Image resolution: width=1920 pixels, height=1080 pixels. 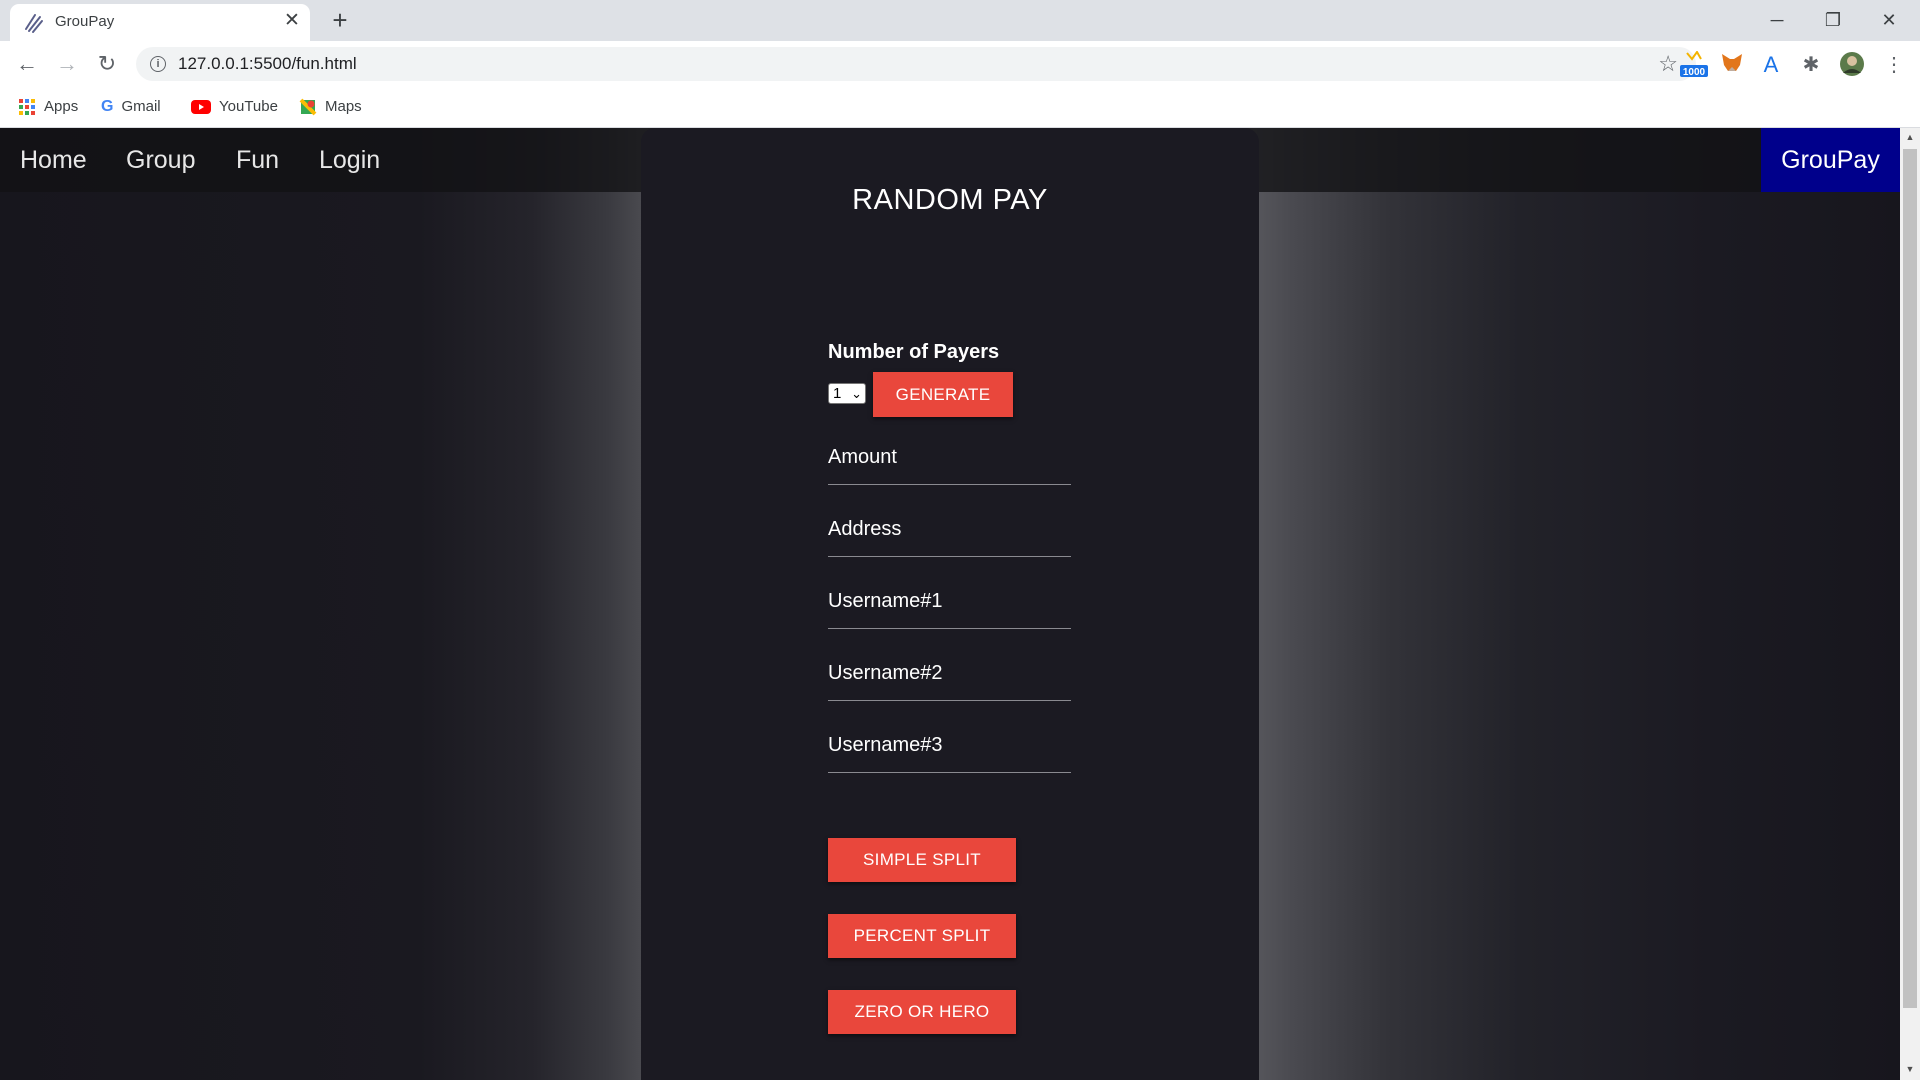 What do you see at coordinates (856, 393) in the screenshot?
I see `chevron-down-icon: ⌄` at bounding box center [856, 393].